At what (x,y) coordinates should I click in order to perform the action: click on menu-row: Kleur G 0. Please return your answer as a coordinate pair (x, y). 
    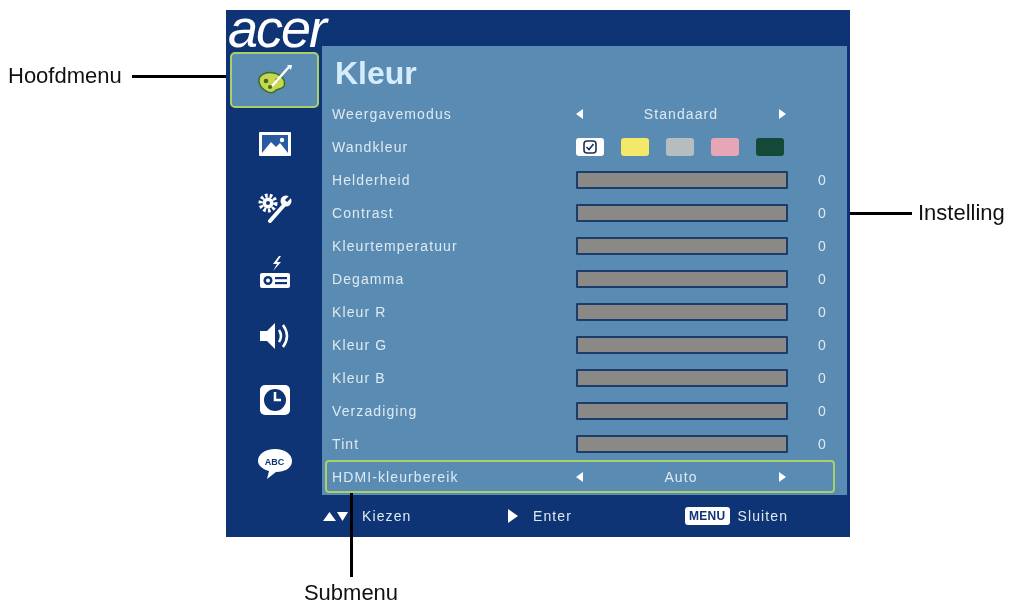
    Looking at the image, I should click on (580, 344).